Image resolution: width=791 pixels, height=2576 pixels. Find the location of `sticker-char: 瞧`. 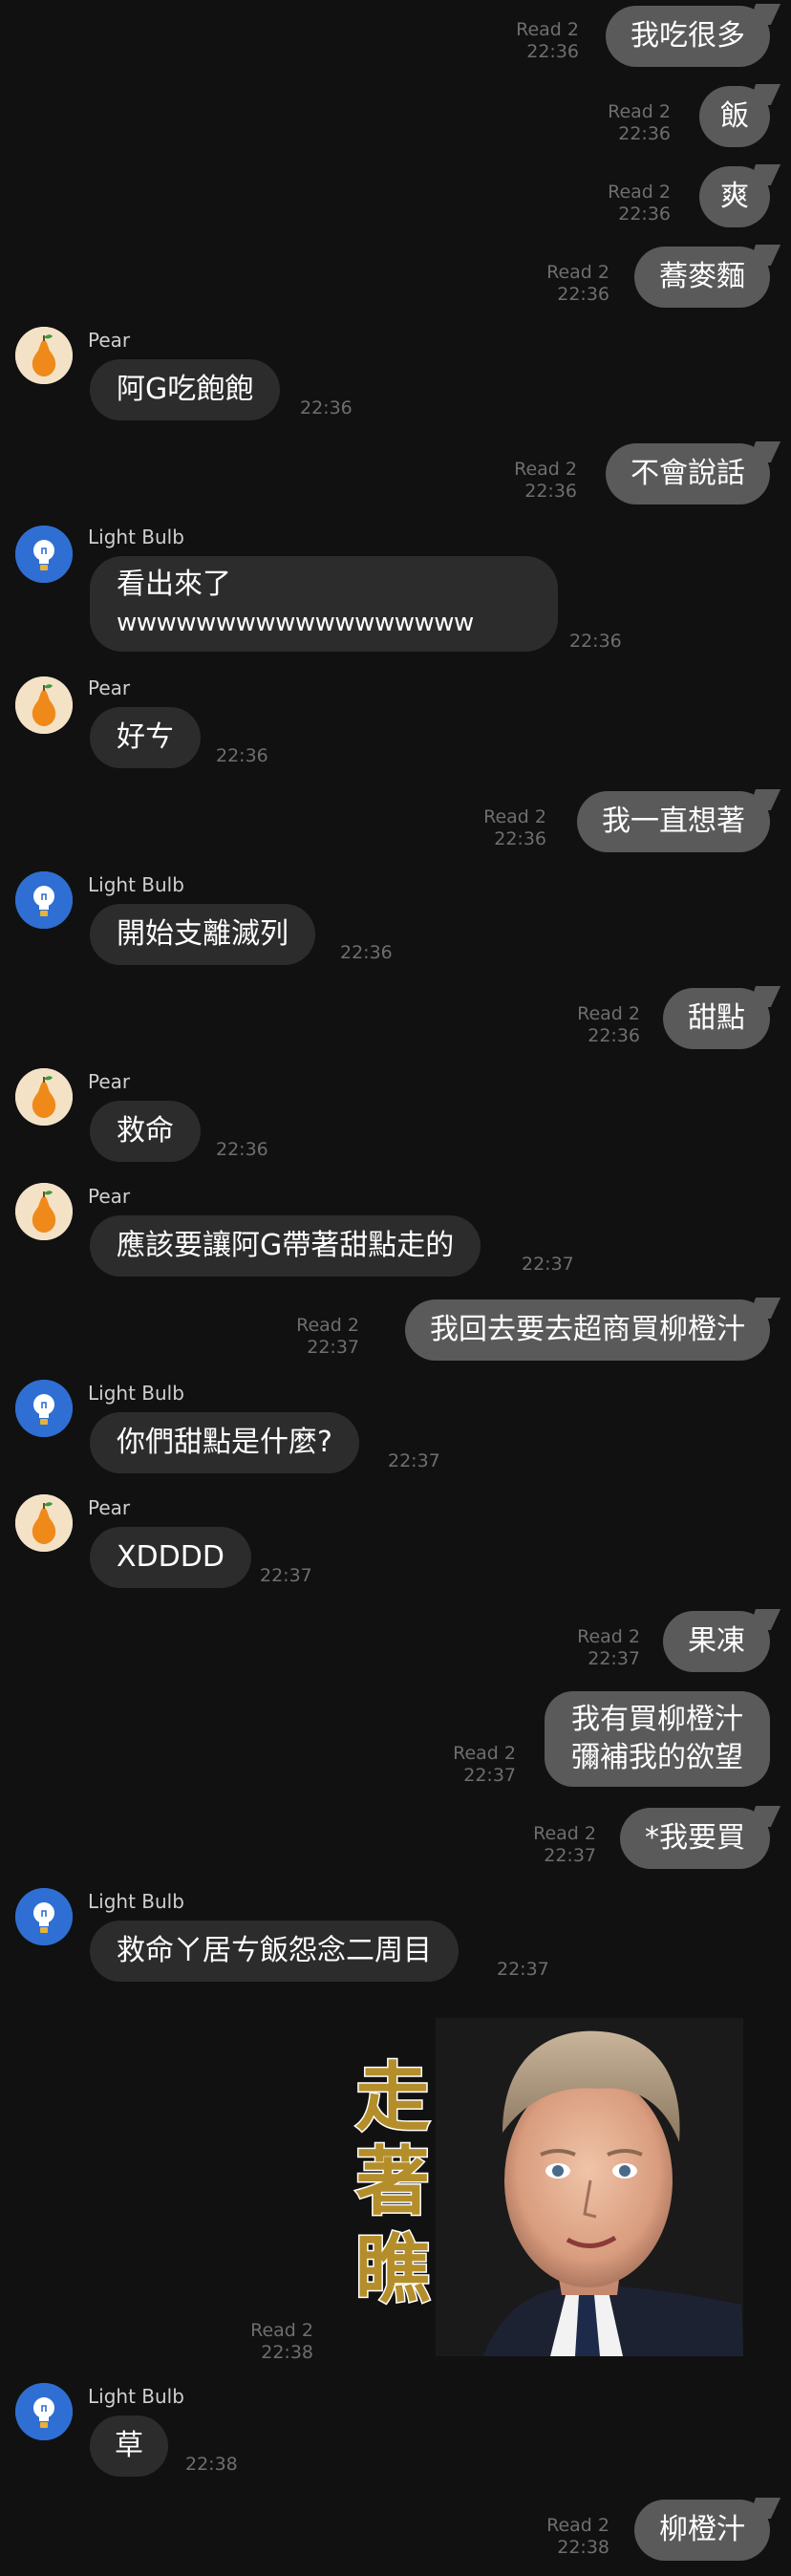

sticker-char: 瞧 is located at coordinates (392, 2269).